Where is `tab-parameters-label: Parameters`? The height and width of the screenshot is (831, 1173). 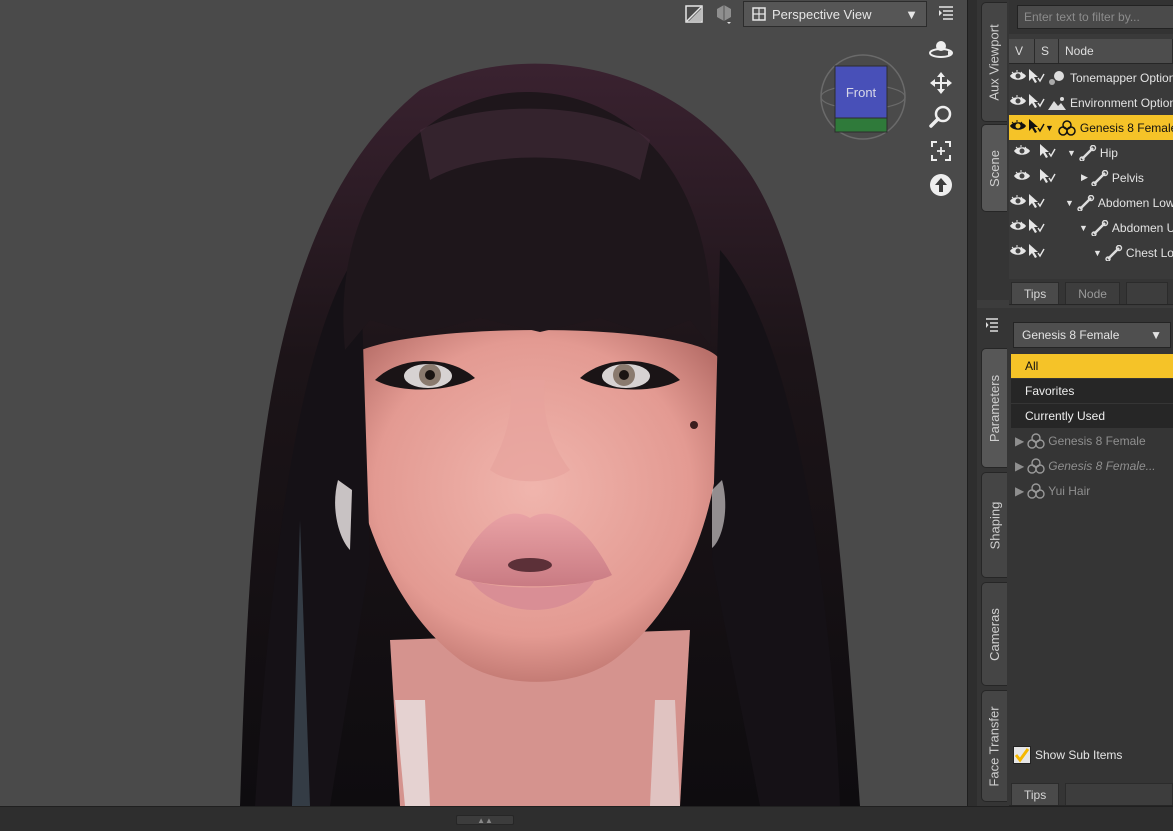 tab-parameters-label: Parameters is located at coordinates (995, 408).